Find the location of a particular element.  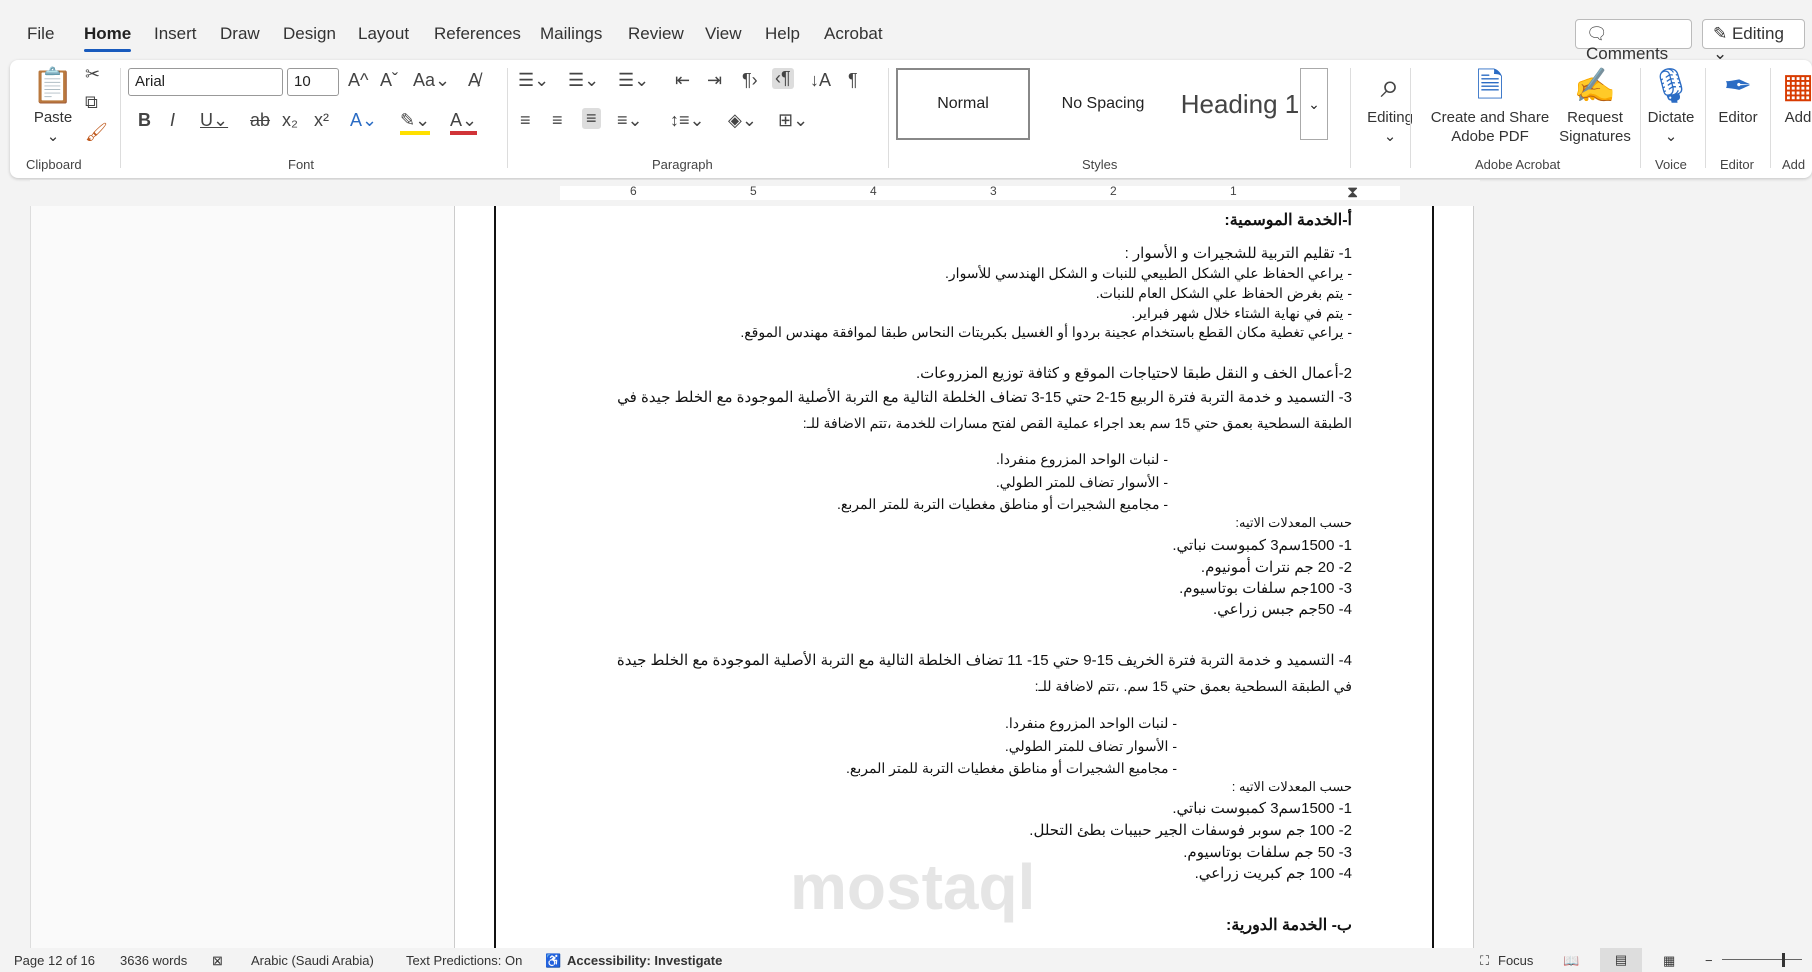

superscript-icon: x² is located at coordinates (321, 120).